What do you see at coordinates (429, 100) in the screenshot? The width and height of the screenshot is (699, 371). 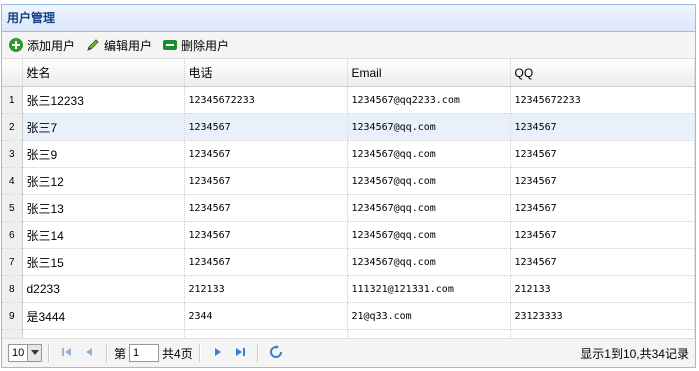 I see `email-cell: 1234567@qq2233.com` at bounding box center [429, 100].